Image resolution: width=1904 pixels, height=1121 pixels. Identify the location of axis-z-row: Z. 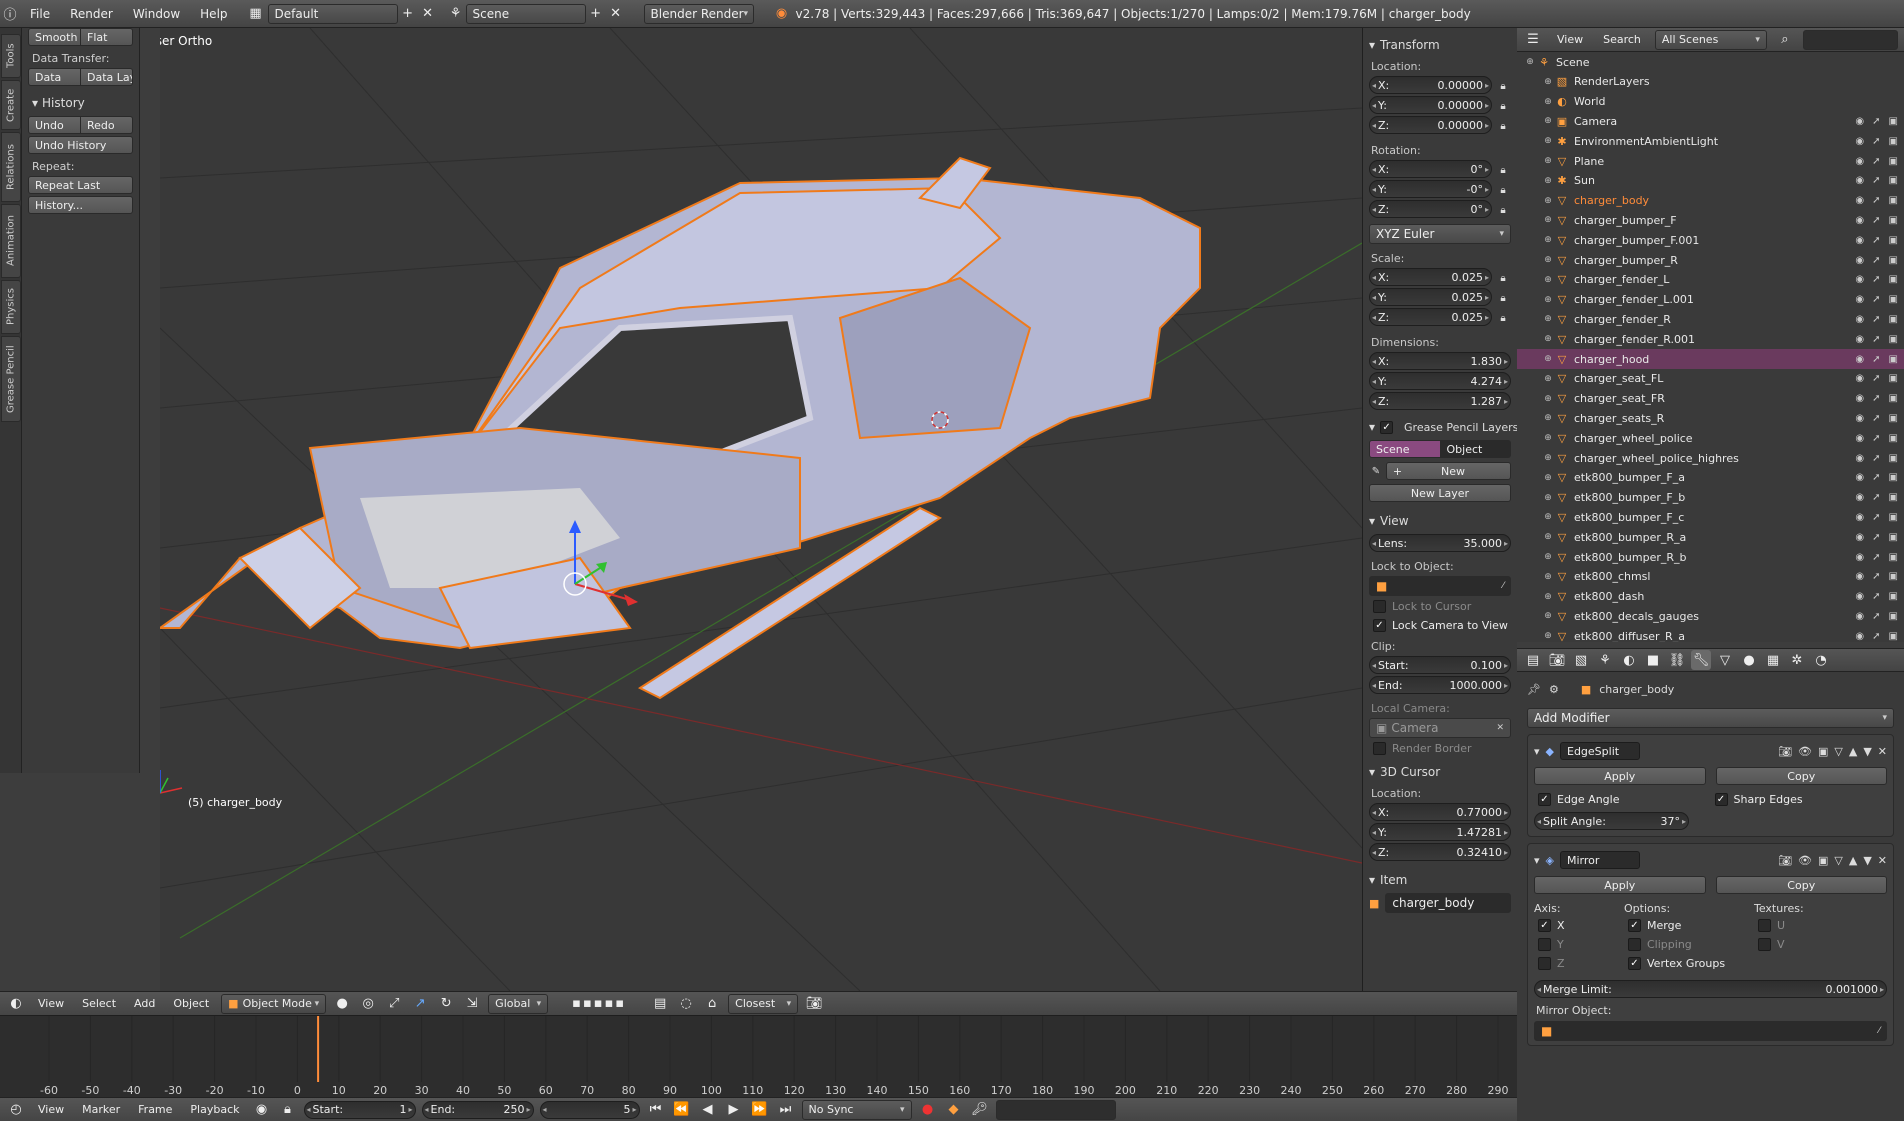
(1581, 963).